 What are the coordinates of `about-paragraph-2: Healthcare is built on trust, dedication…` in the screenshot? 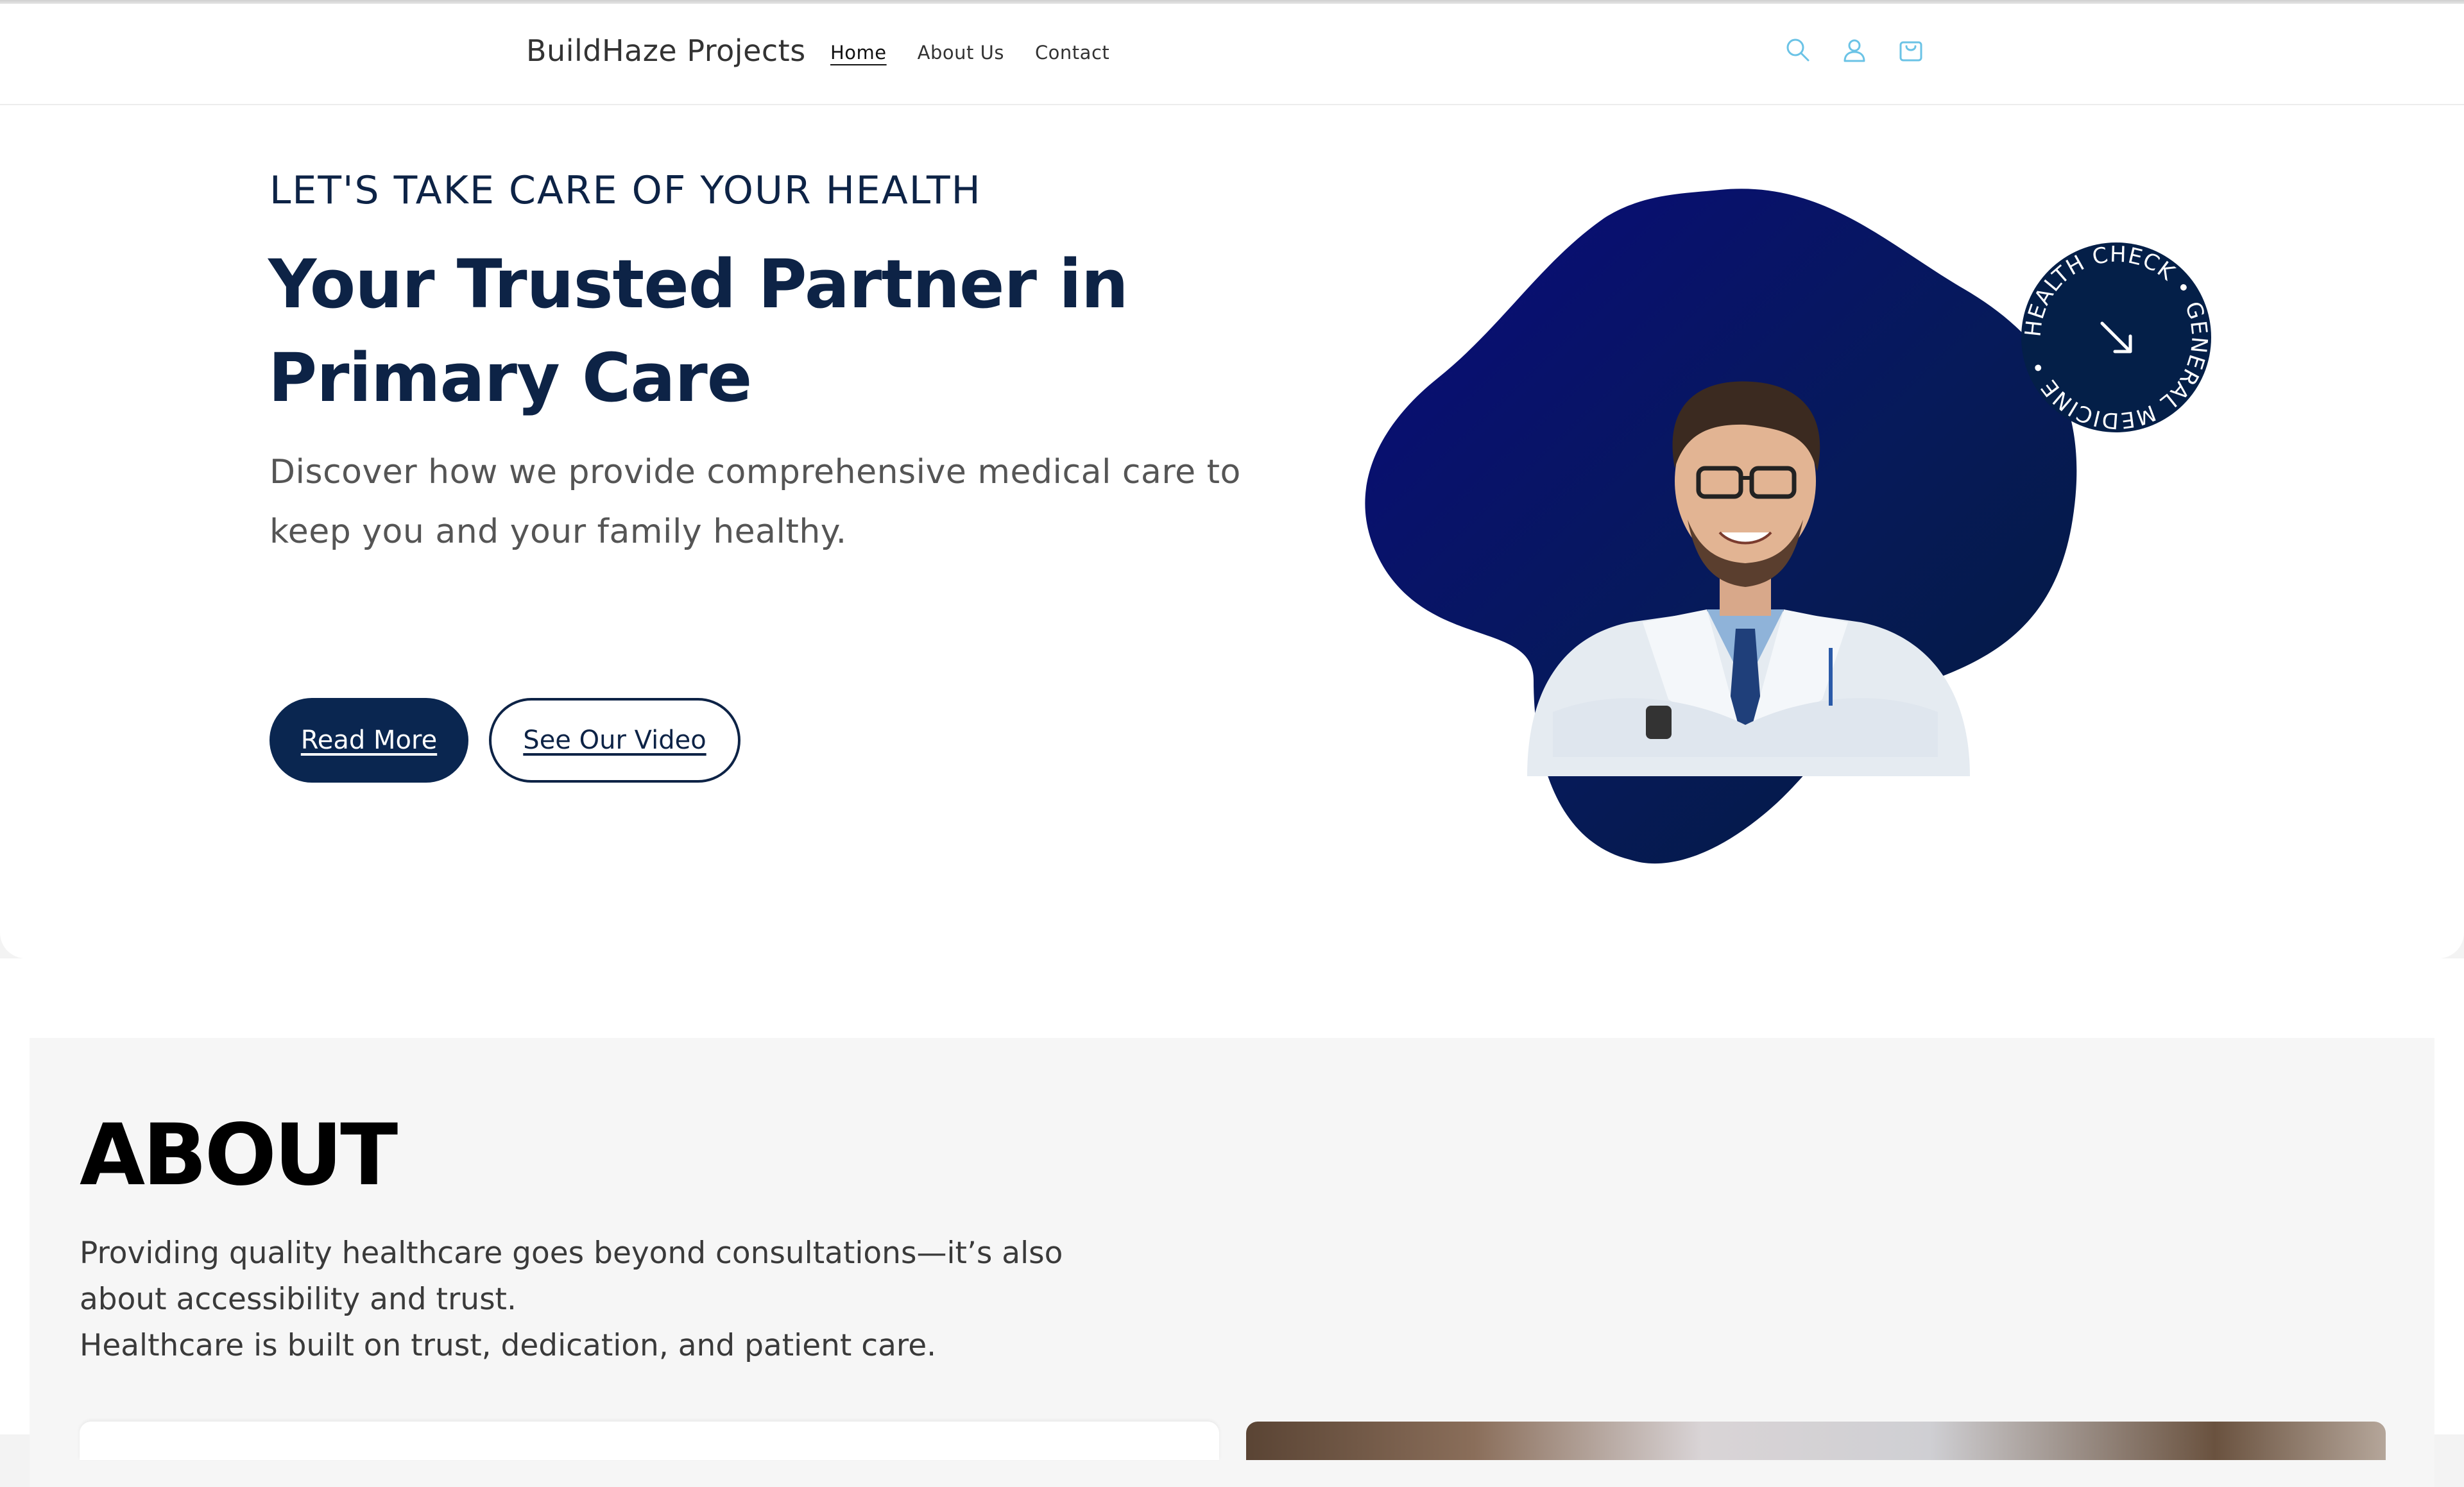 It's located at (509, 1346).